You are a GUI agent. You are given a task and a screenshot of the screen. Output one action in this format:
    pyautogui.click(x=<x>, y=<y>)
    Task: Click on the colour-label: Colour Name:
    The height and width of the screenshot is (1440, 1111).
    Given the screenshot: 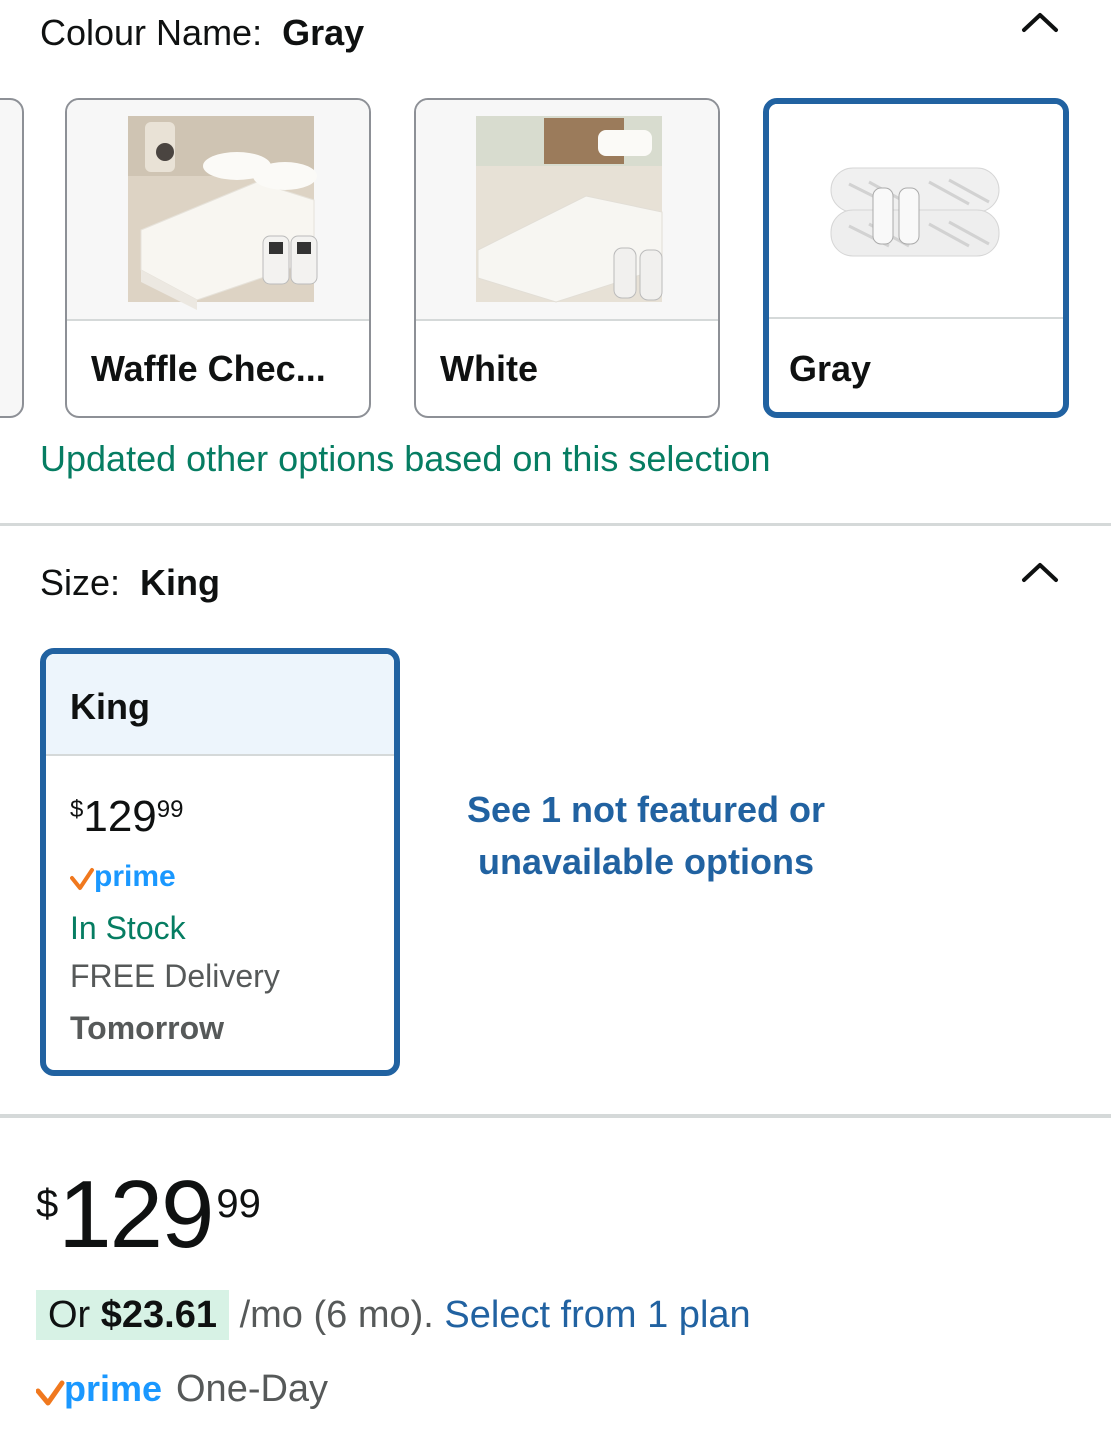 What is the action you would take?
    pyautogui.click(x=151, y=32)
    